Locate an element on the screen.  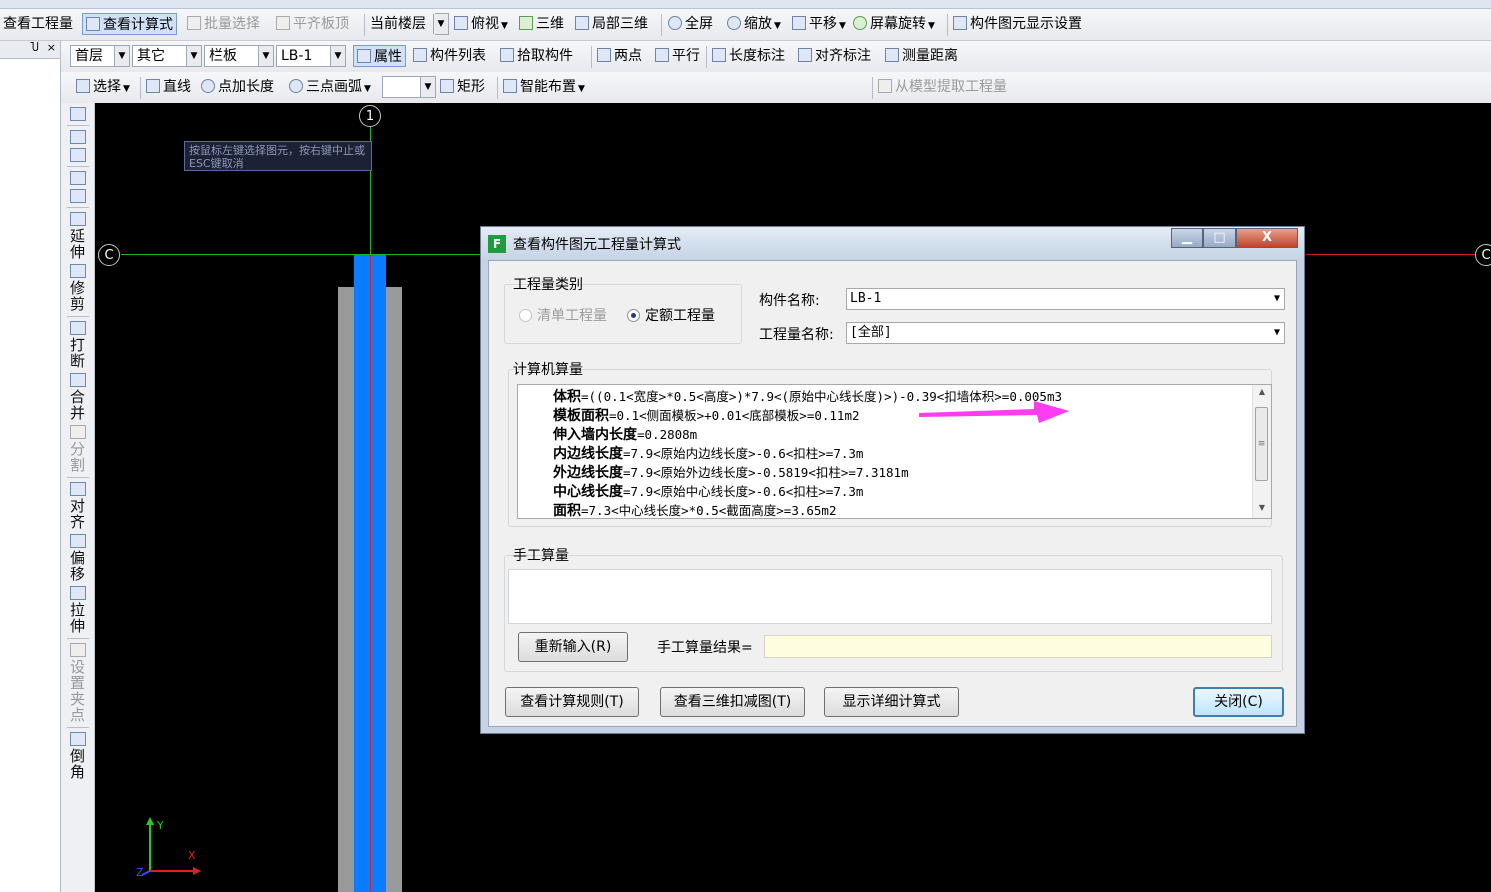
three-d-button: 三维 is located at coordinates (541, 24).